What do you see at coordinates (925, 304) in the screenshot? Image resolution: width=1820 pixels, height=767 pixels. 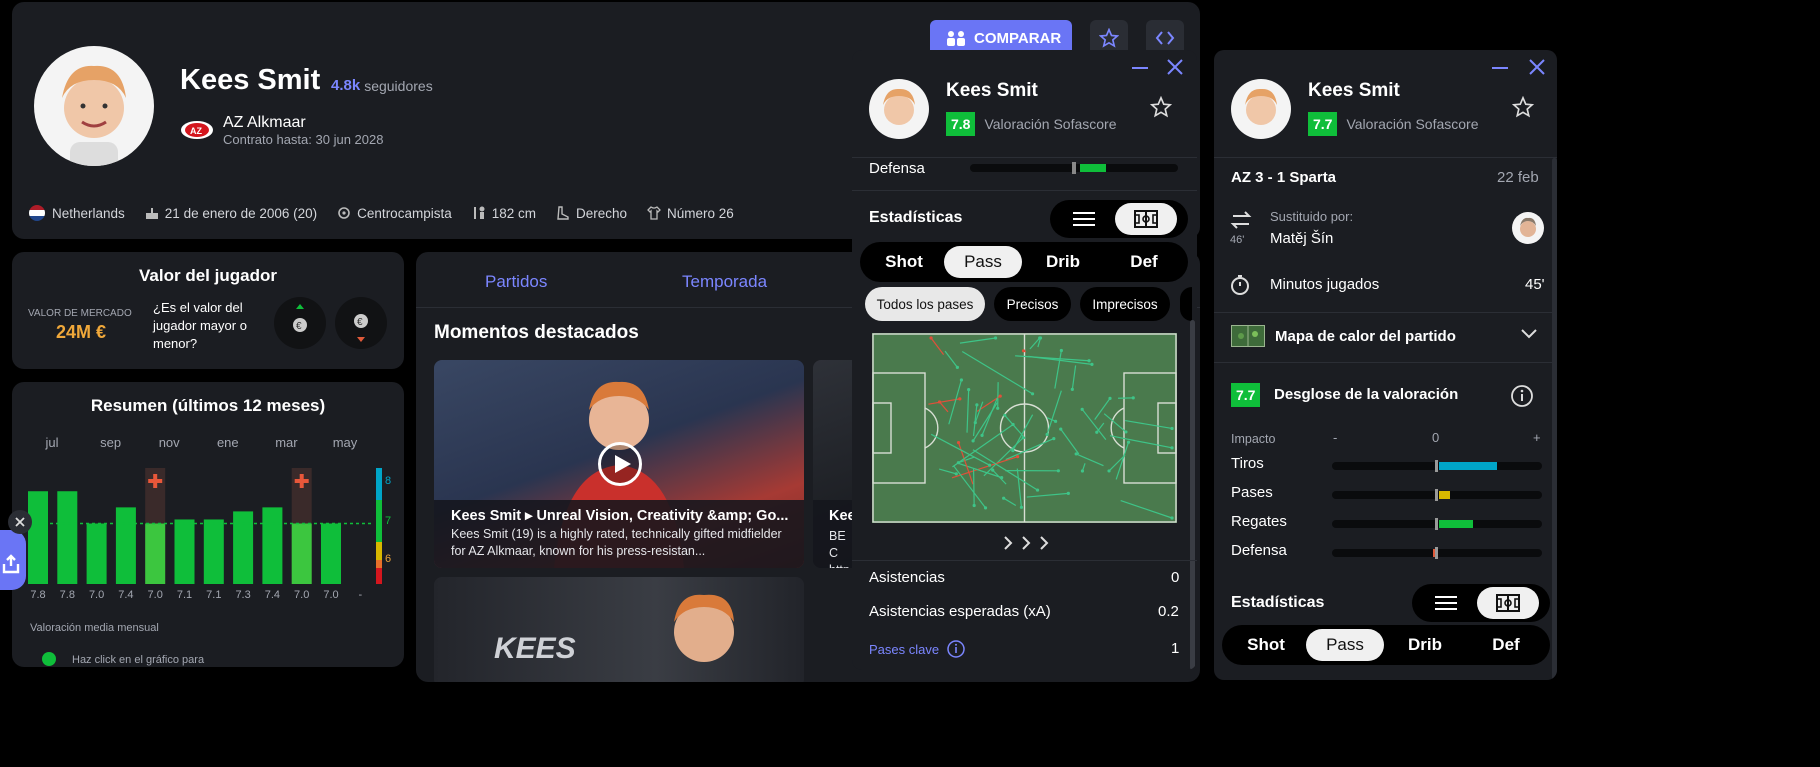 I see `filter-all-passes: Todos los pases` at bounding box center [925, 304].